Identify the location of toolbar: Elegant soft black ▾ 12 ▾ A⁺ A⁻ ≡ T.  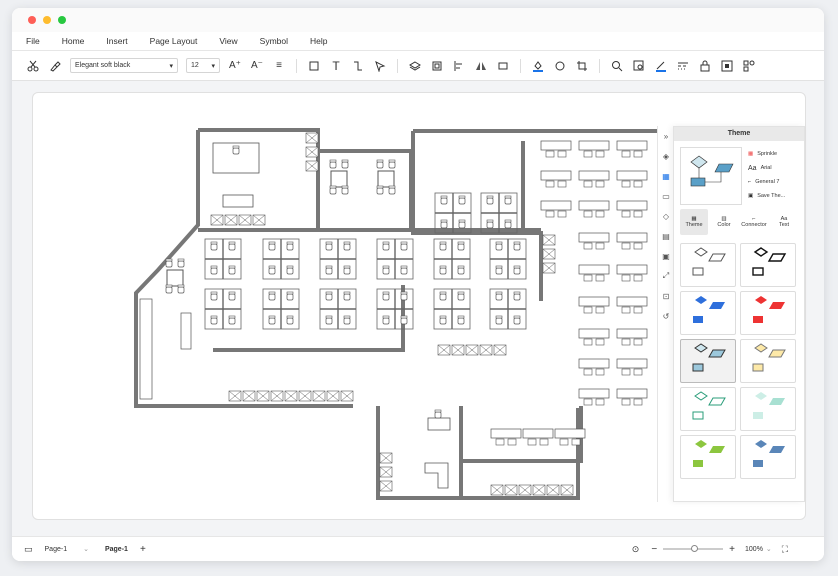
(418, 66).